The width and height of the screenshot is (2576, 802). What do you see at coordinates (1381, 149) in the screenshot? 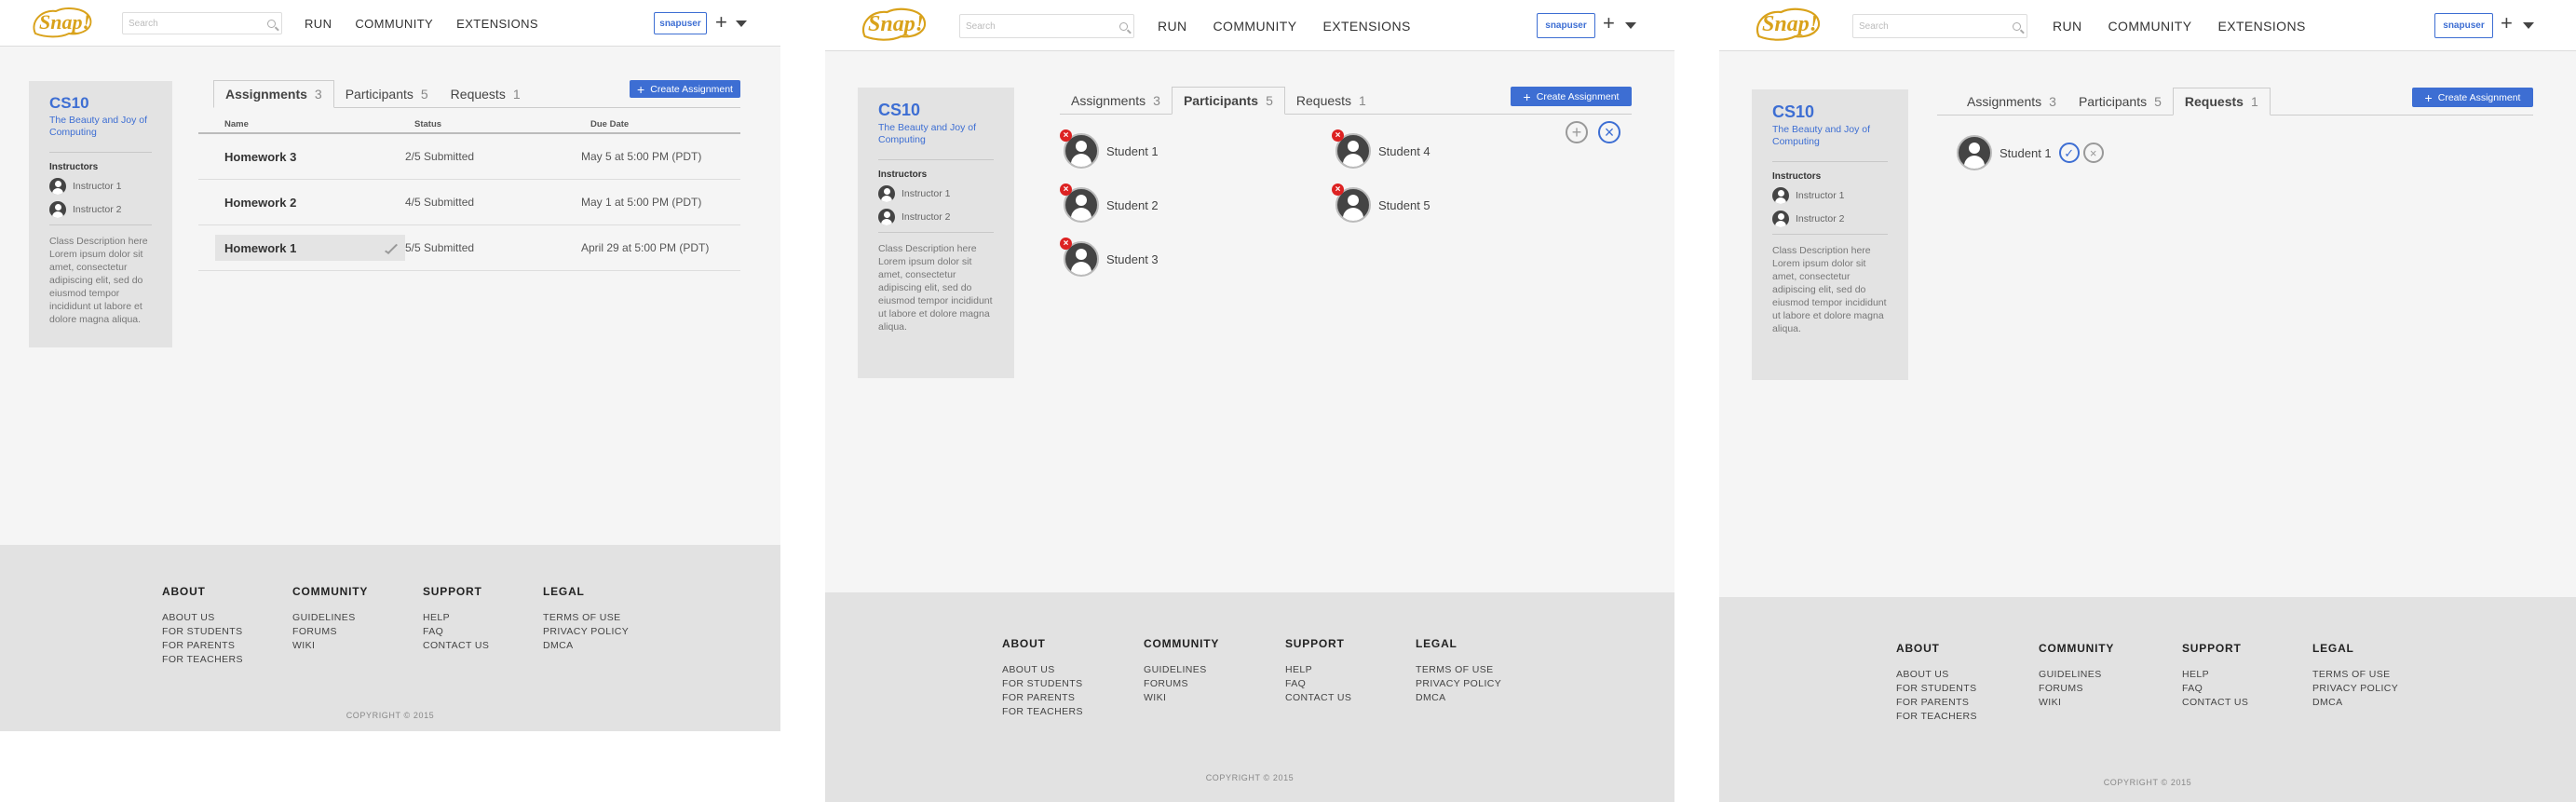
I see `participant-item: × Student 4` at bounding box center [1381, 149].